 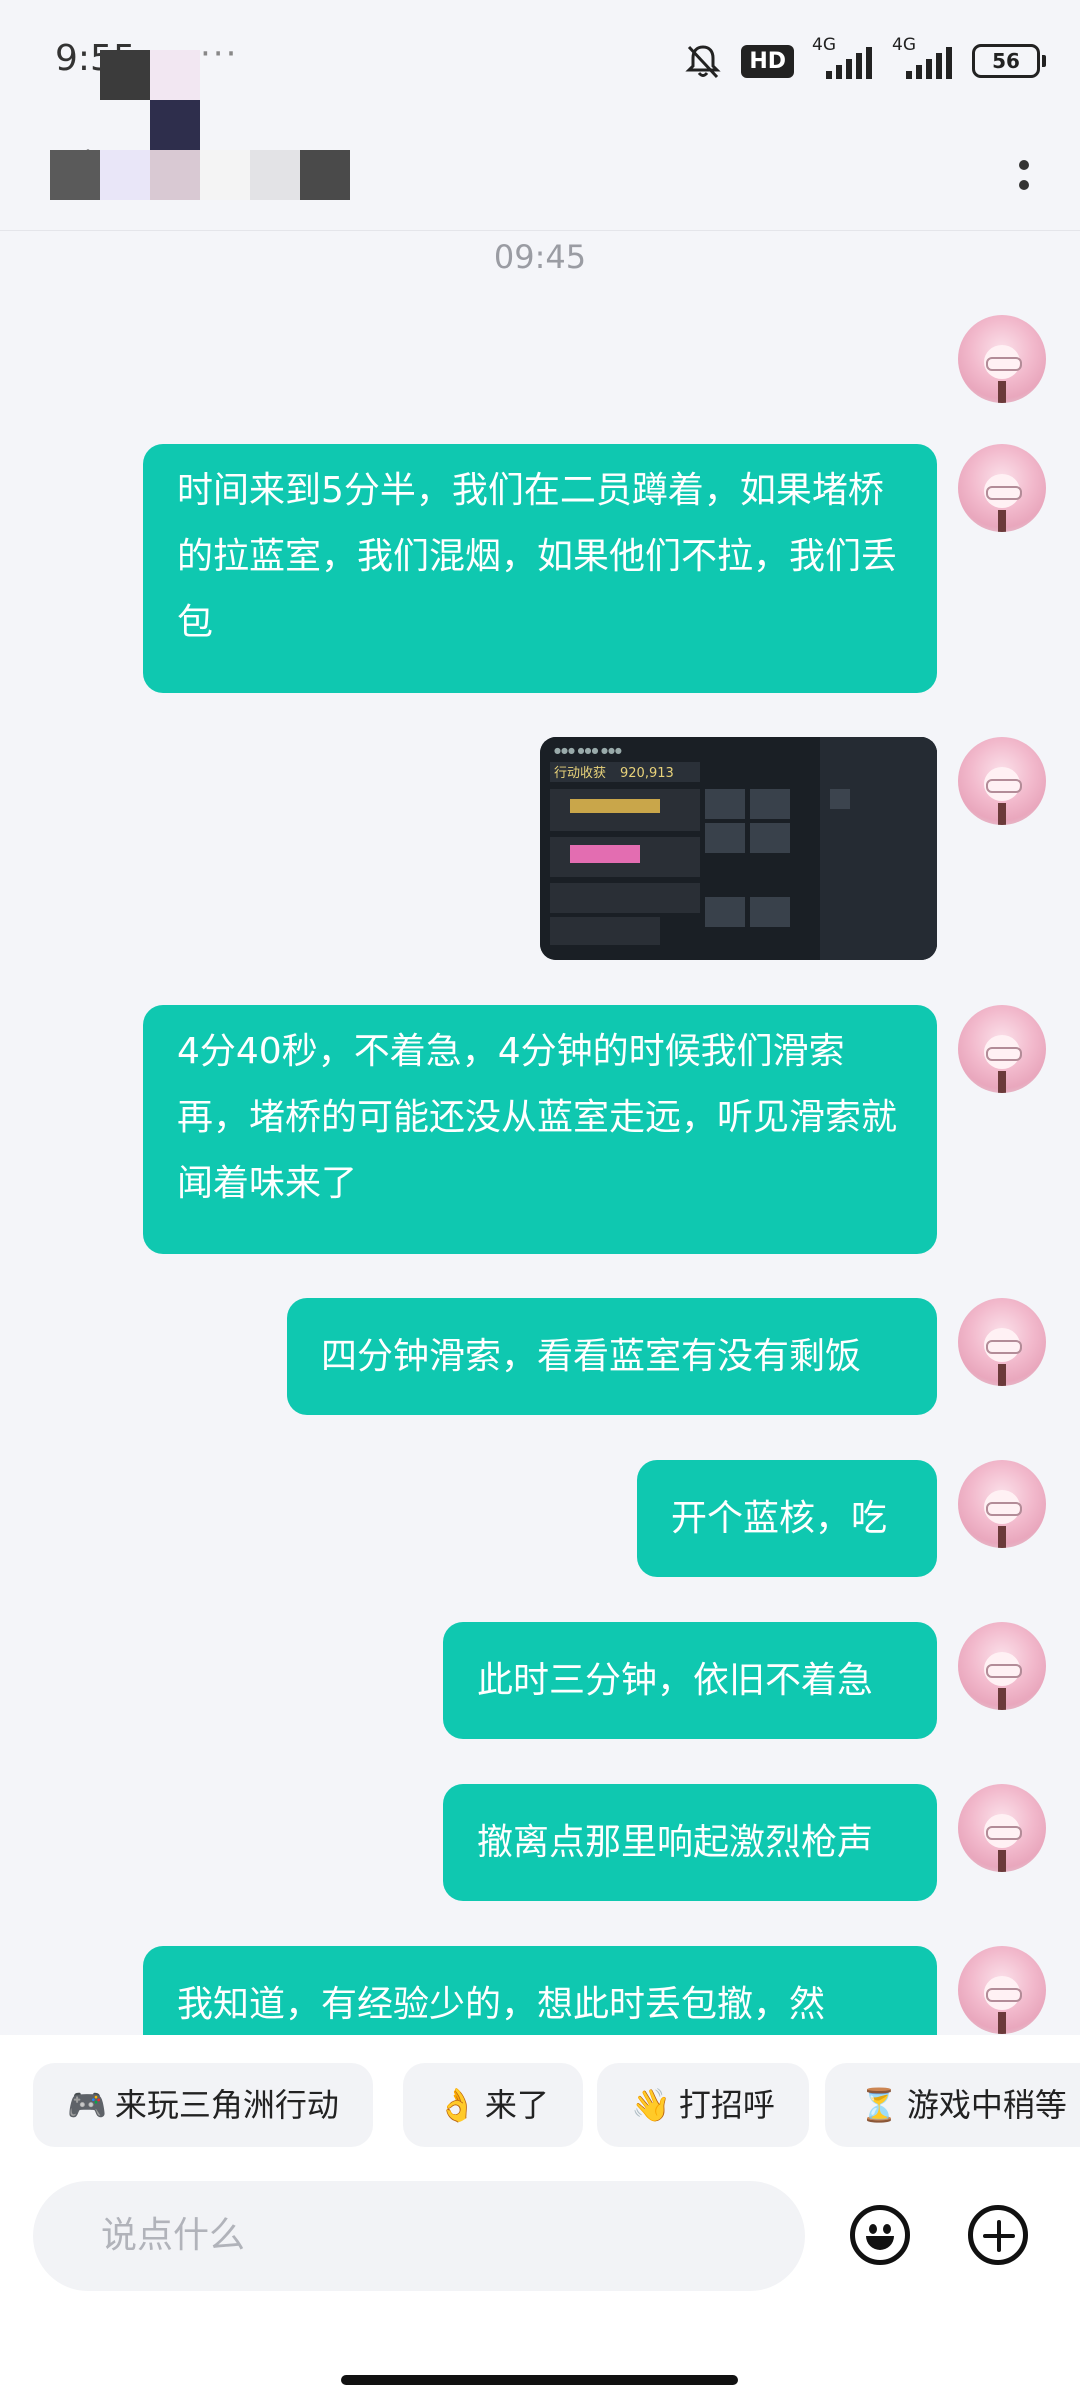 I want to click on message-bubble: 此时三分钟，依旧不着急, so click(x=690, y=1680).